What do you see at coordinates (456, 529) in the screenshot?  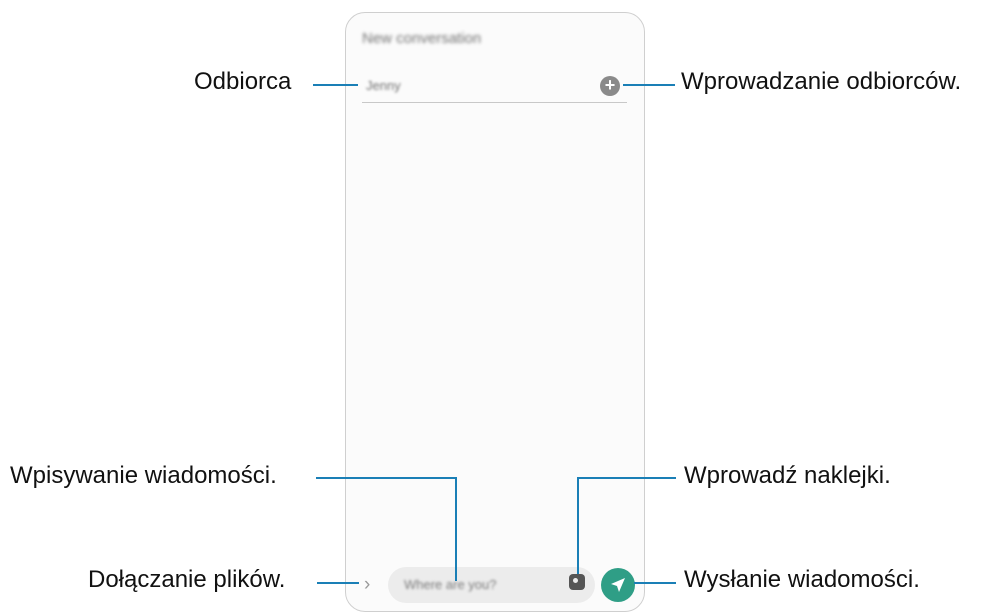 I see `callout-vline-message-input` at bounding box center [456, 529].